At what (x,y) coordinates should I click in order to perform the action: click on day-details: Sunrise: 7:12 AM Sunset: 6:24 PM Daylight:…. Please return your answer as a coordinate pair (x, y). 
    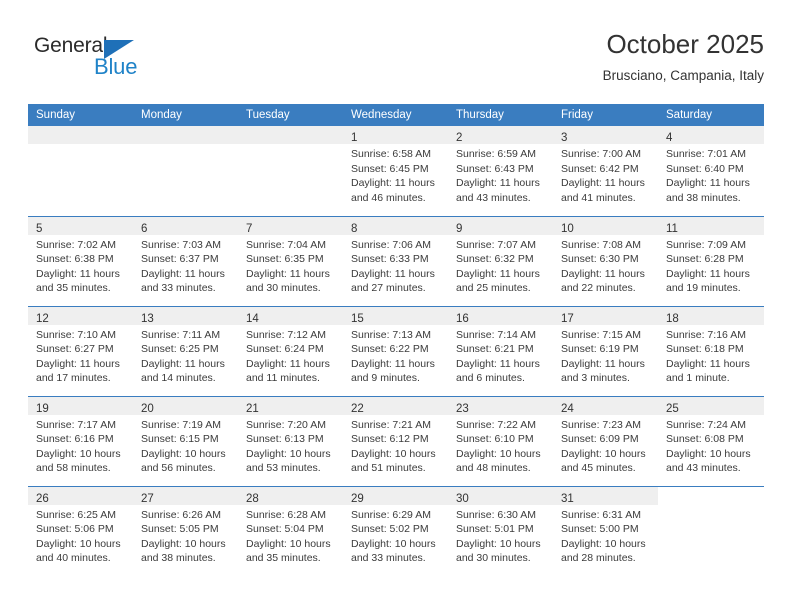
    Looking at the image, I should click on (290, 355).